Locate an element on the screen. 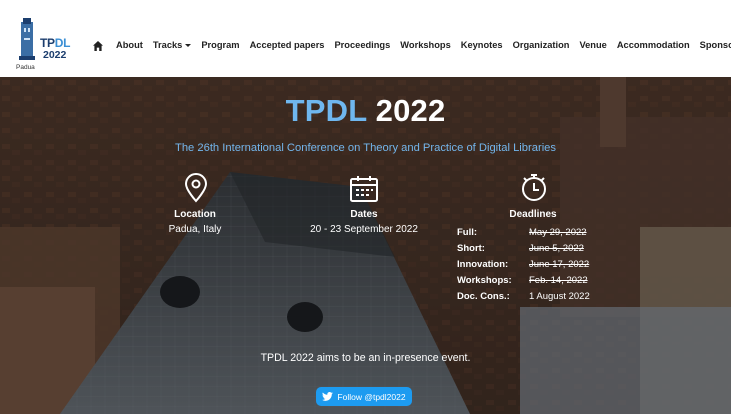 The width and height of the screenshot is (731, 414). deadline-date: Feb. 14, 2022 is located at coordinates (558, 280).